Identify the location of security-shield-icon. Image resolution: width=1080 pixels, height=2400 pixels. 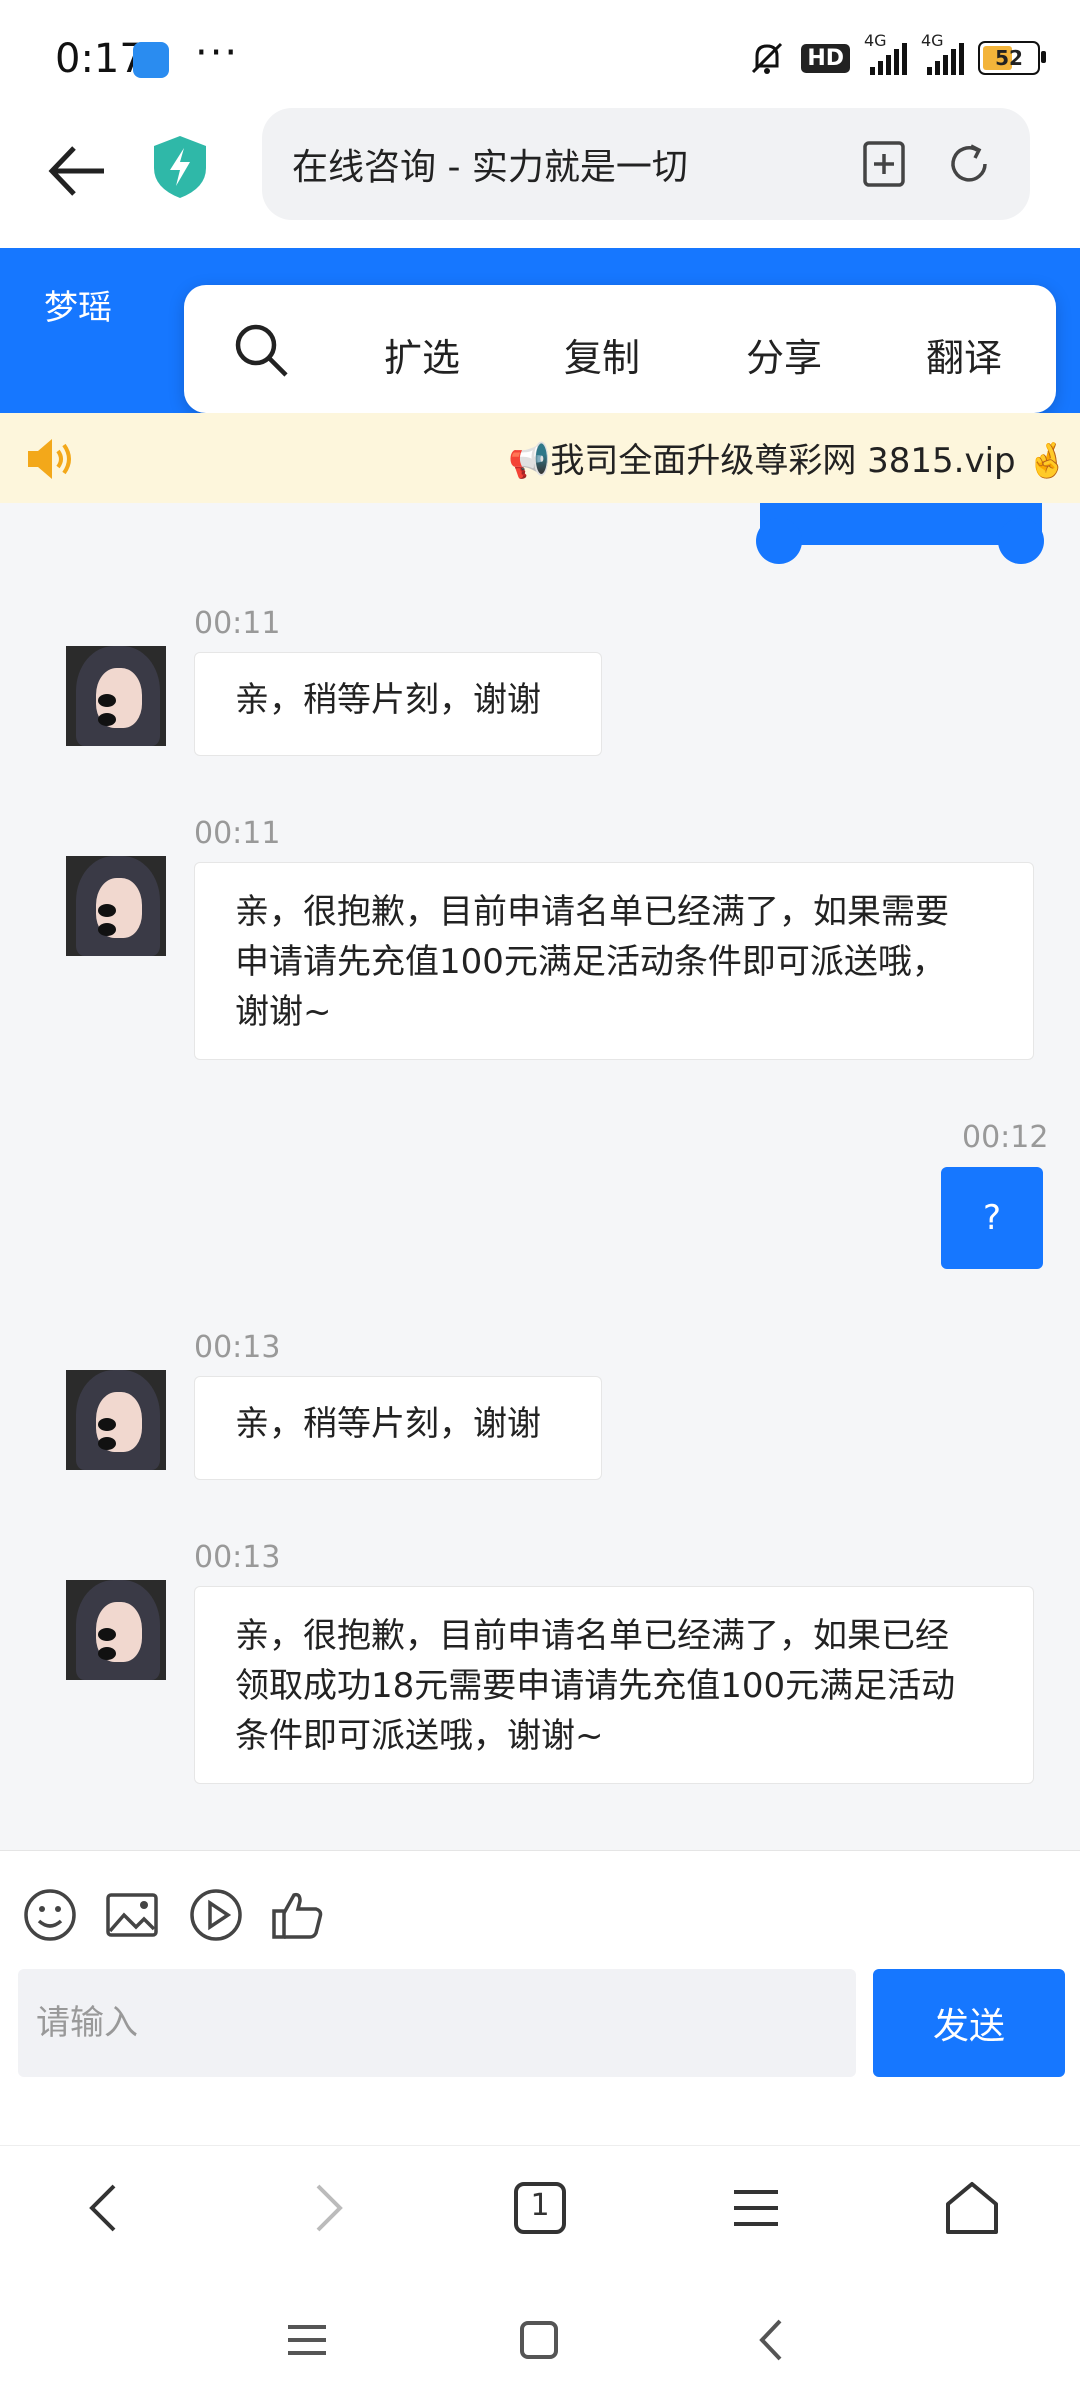
(180, 167).